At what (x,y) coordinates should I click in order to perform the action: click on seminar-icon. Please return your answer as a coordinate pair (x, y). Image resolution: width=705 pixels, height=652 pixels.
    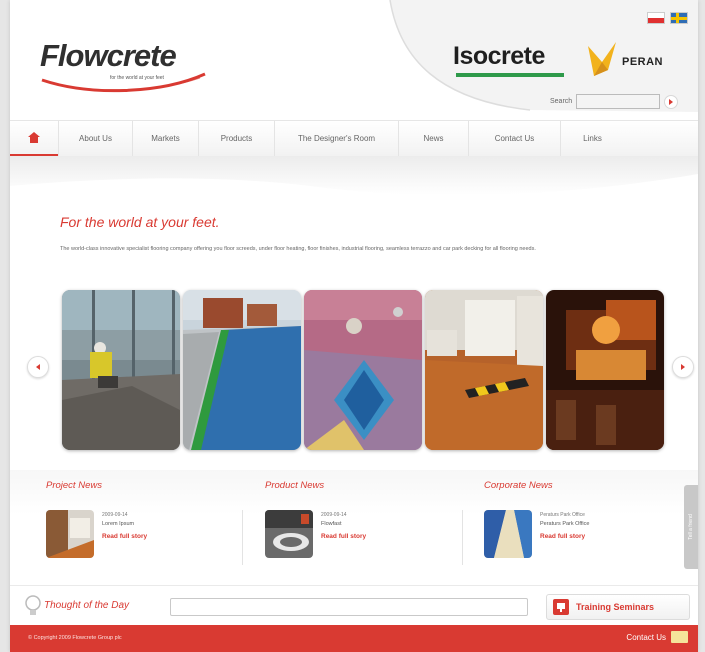
    Looking at the image, I should click on (561, 607).